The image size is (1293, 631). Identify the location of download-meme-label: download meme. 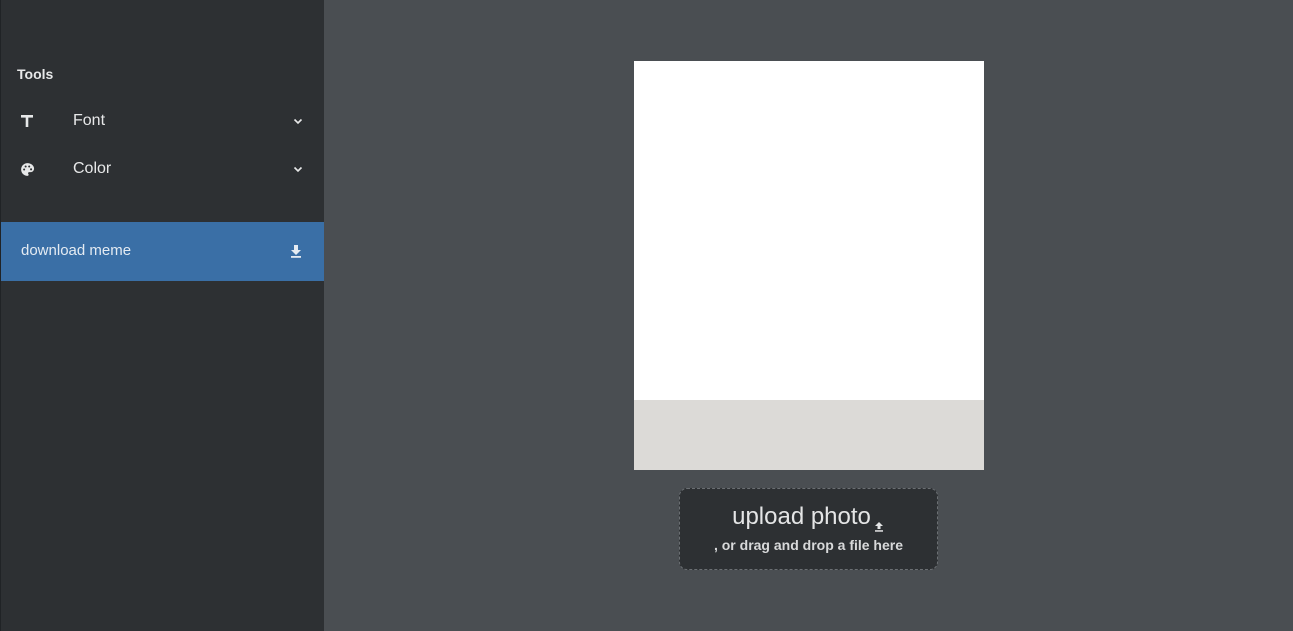
(76, 250).